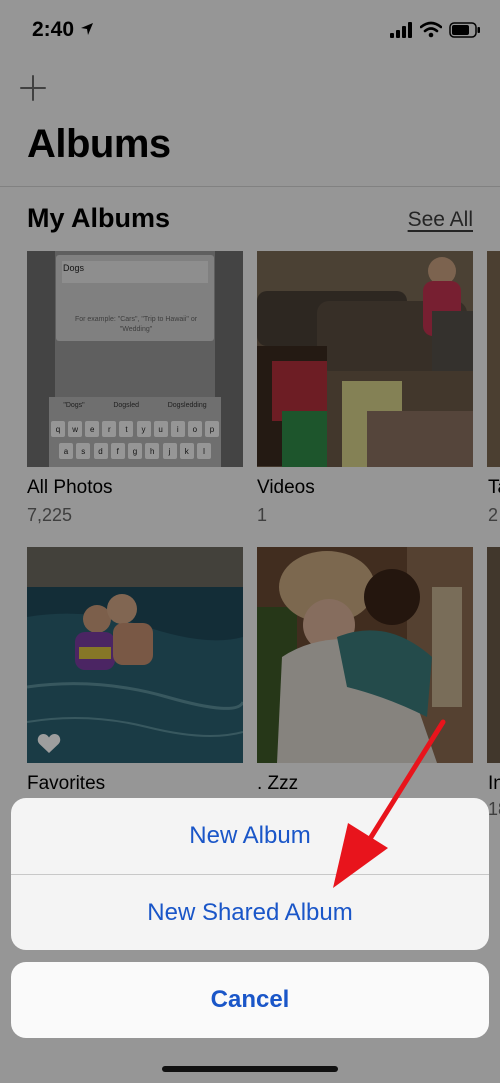 The image size is (500, 1083). Describe the element at coordinates (250, 912) in the screenshot. I see `new-shared-album-button: New Shared Album` at that location.